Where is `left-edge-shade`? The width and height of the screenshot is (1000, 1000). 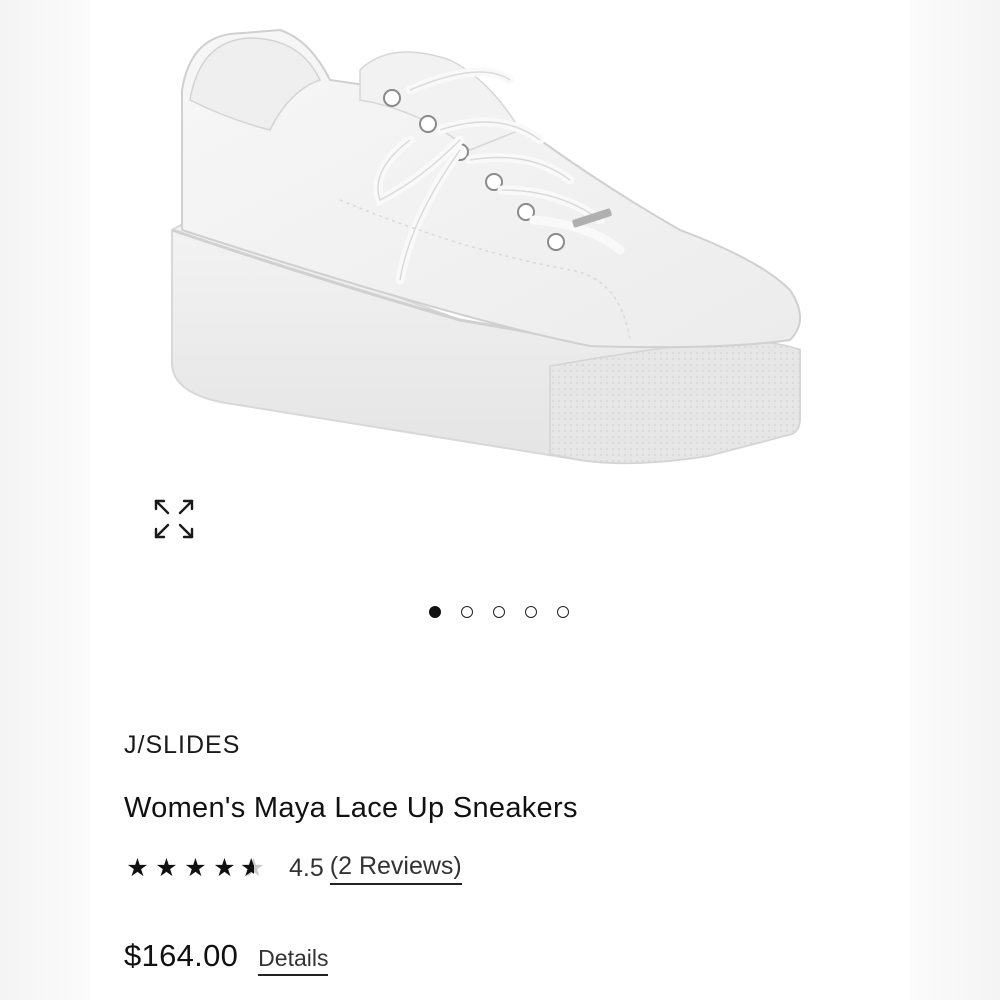 left-edge-shade is located at coordinates (45, 500).